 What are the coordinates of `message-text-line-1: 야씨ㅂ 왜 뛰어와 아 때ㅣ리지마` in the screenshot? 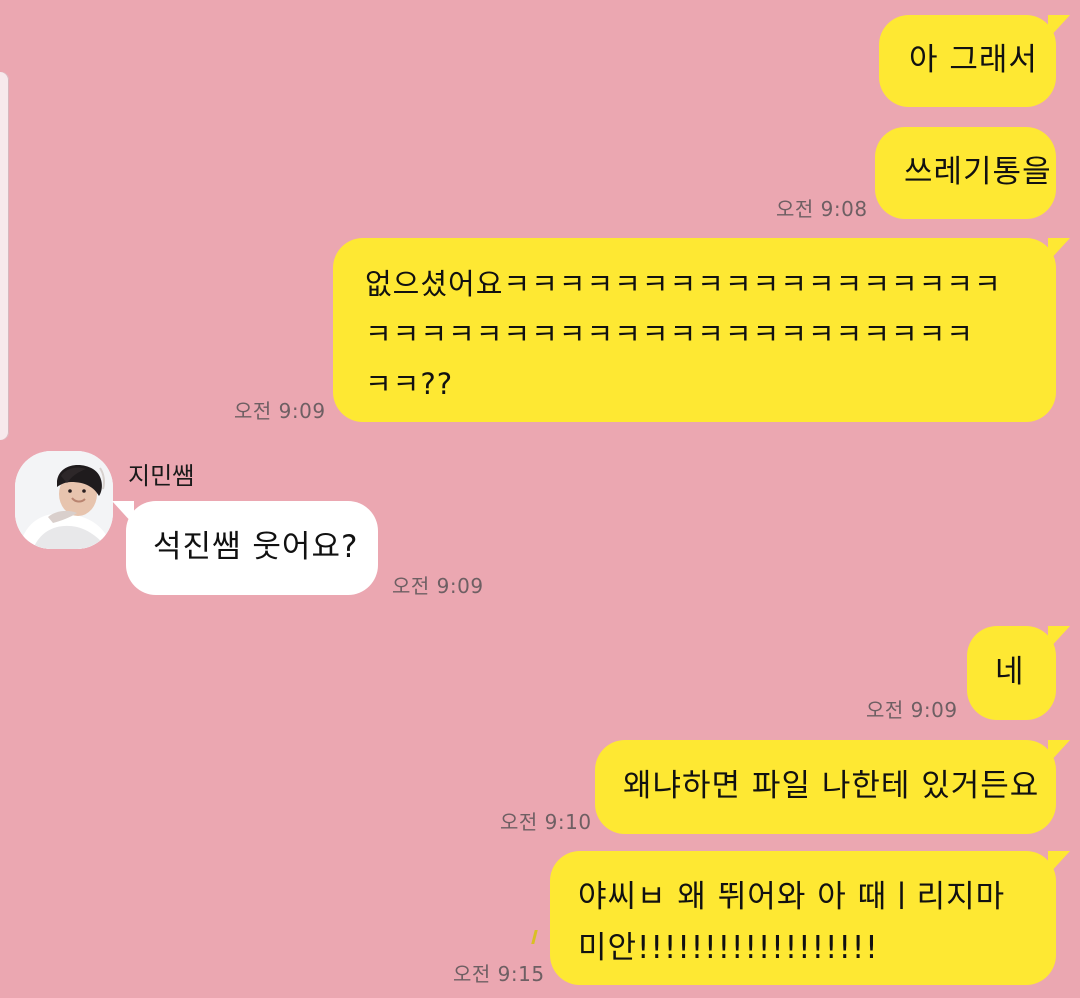 It's located at (792, 897).